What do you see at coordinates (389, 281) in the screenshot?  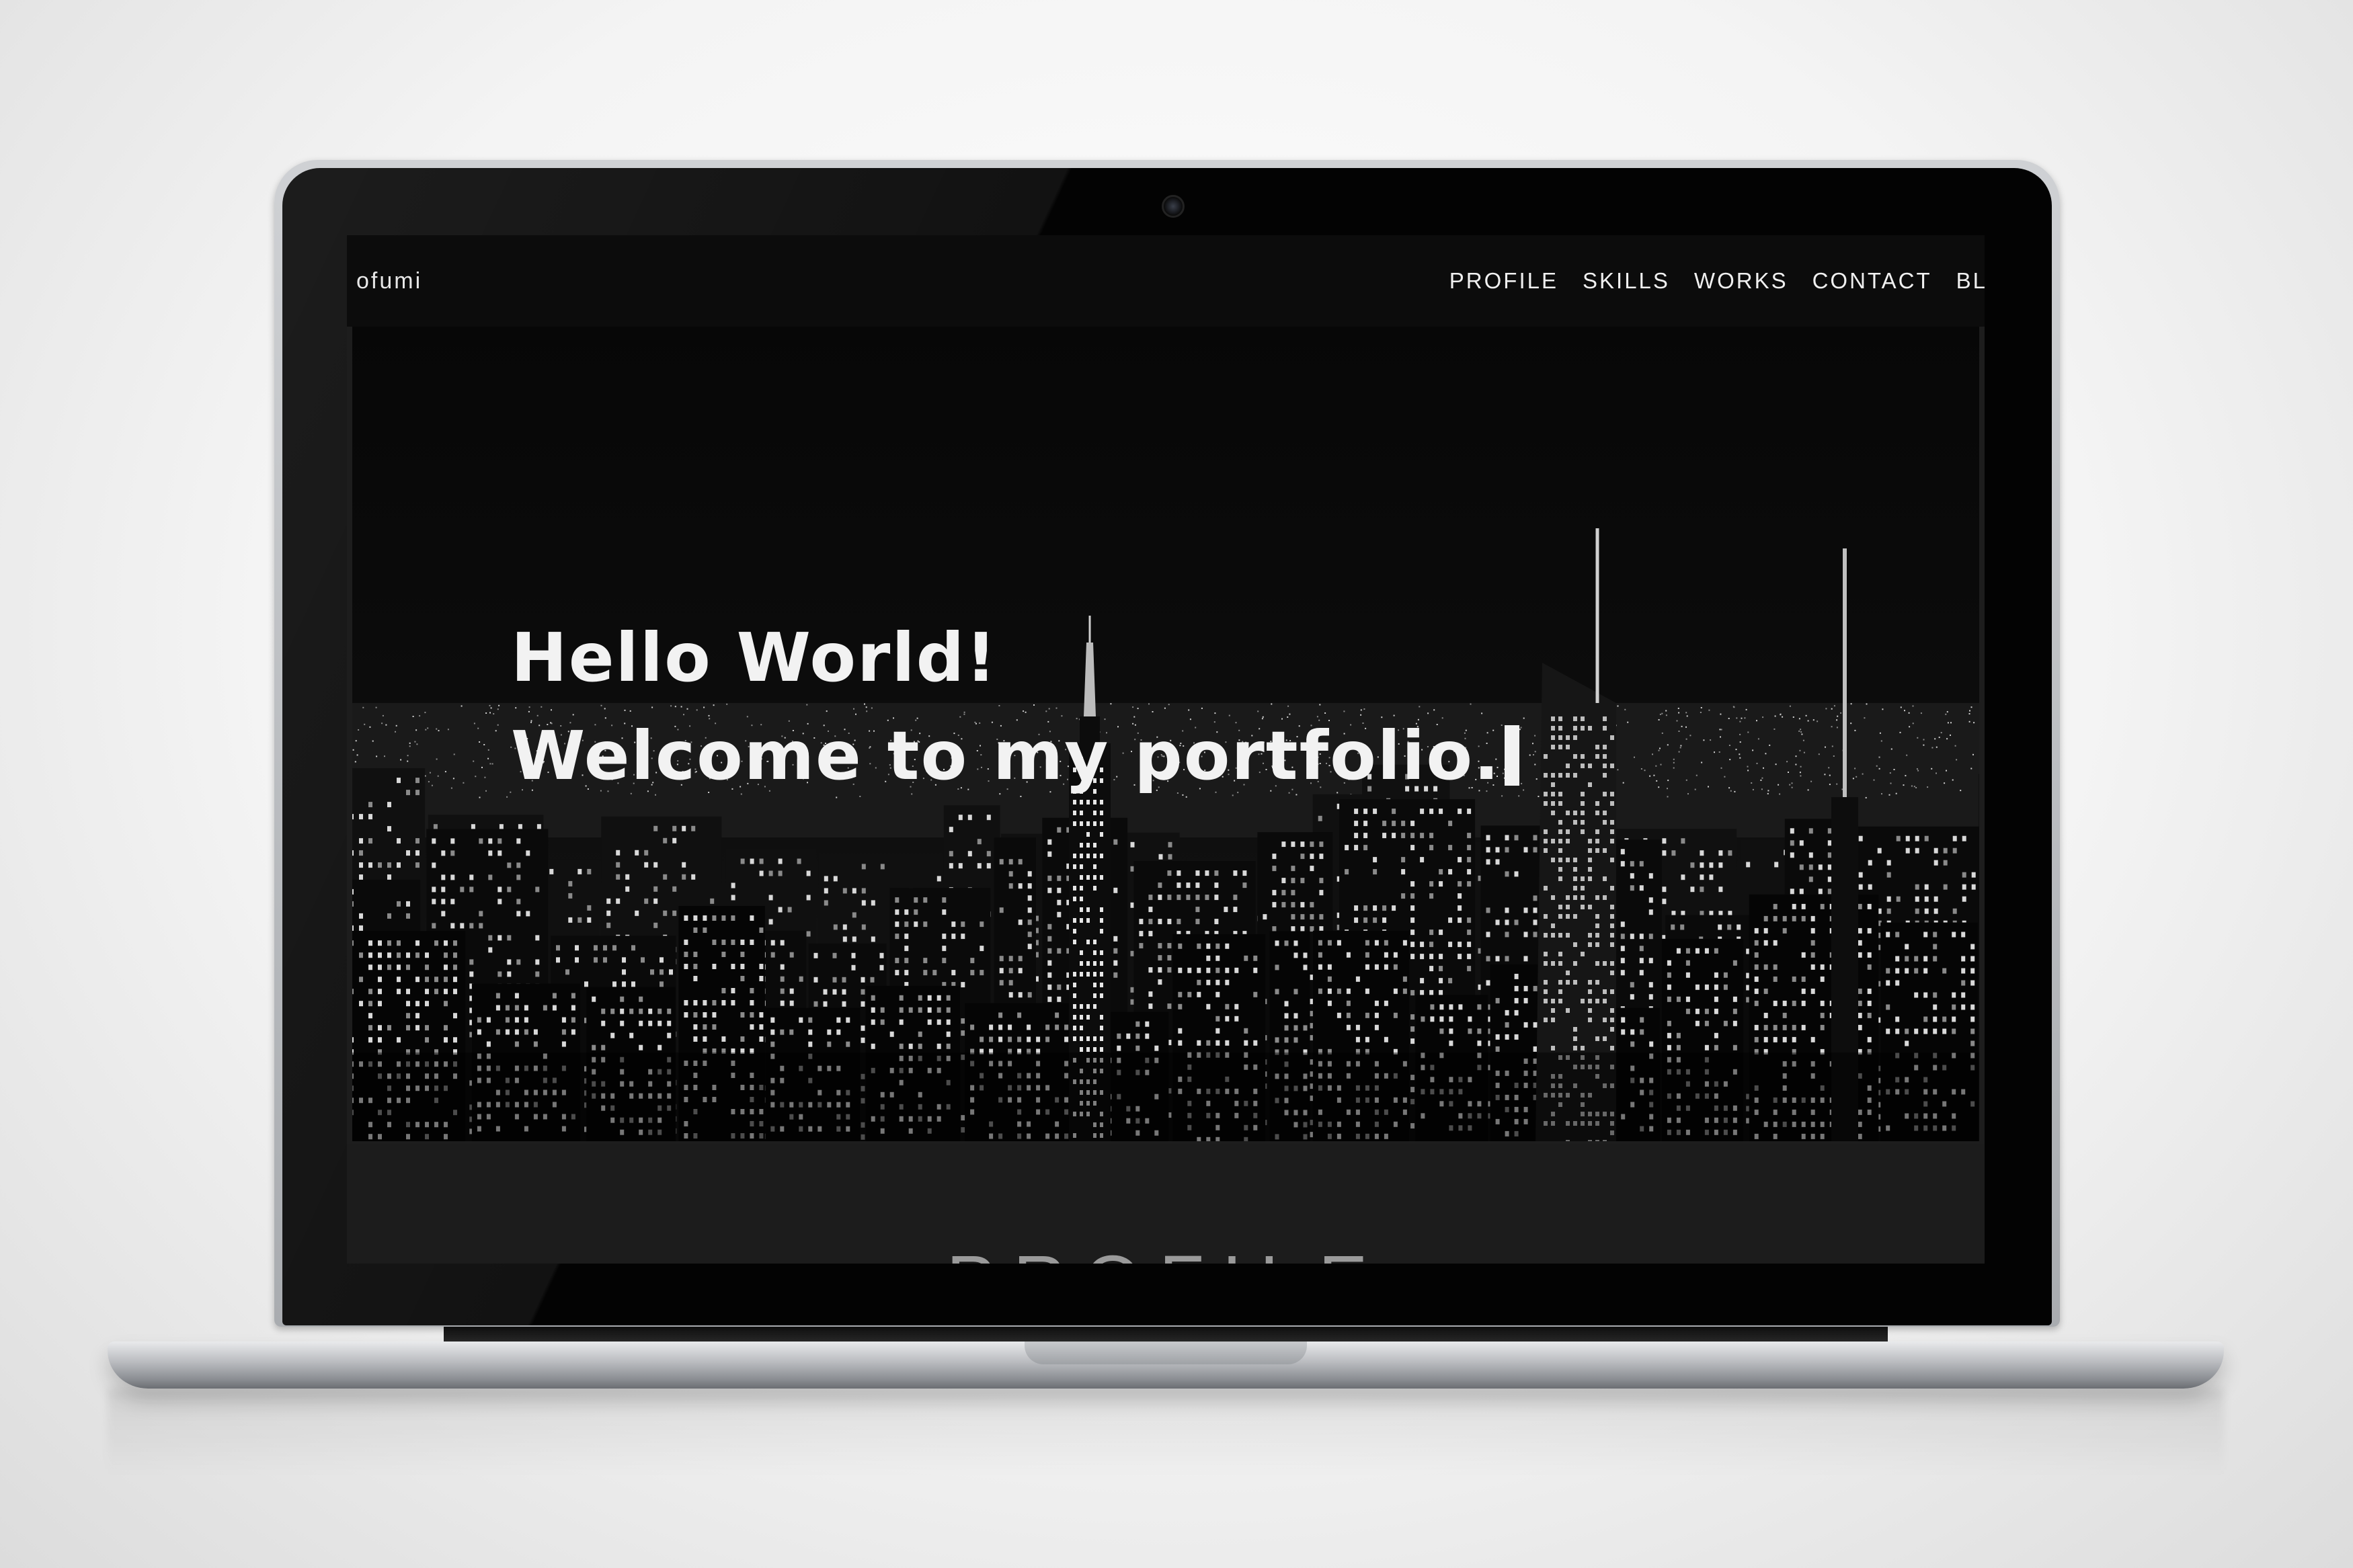 I see `site-brand: ofumi` at bounding box center [389, 281].